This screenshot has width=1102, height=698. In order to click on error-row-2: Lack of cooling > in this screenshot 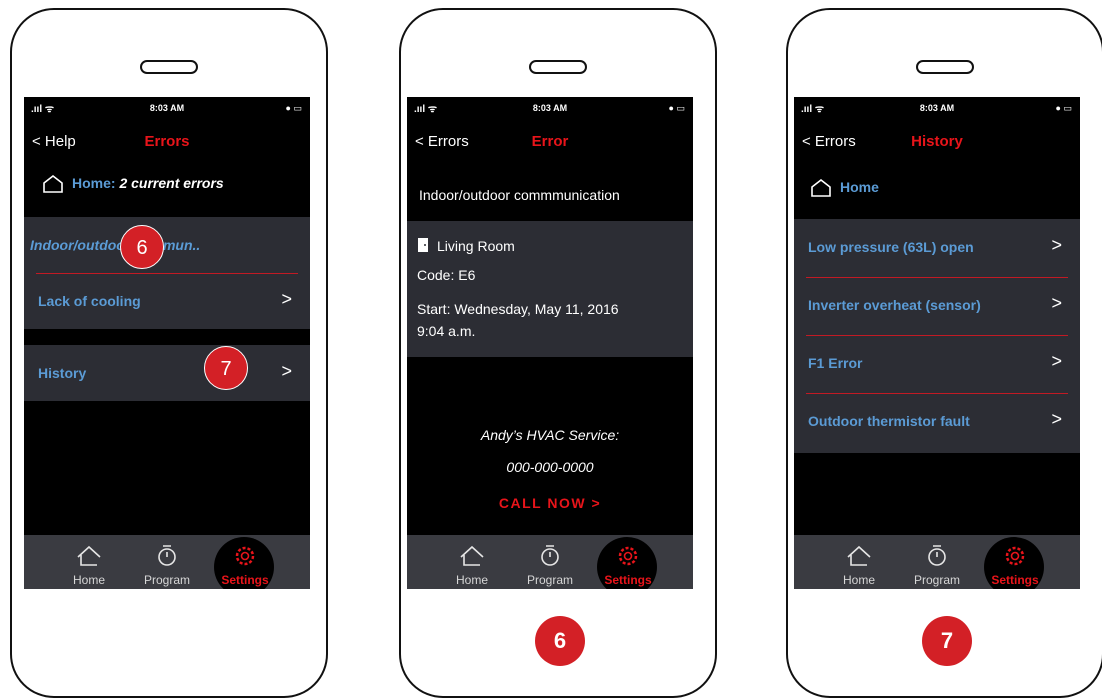, I will do `click(167, 301)`.